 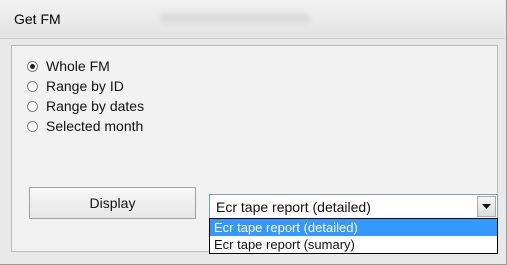 I want to click on radio-label: Range by dates, so click(x=95, y=106).